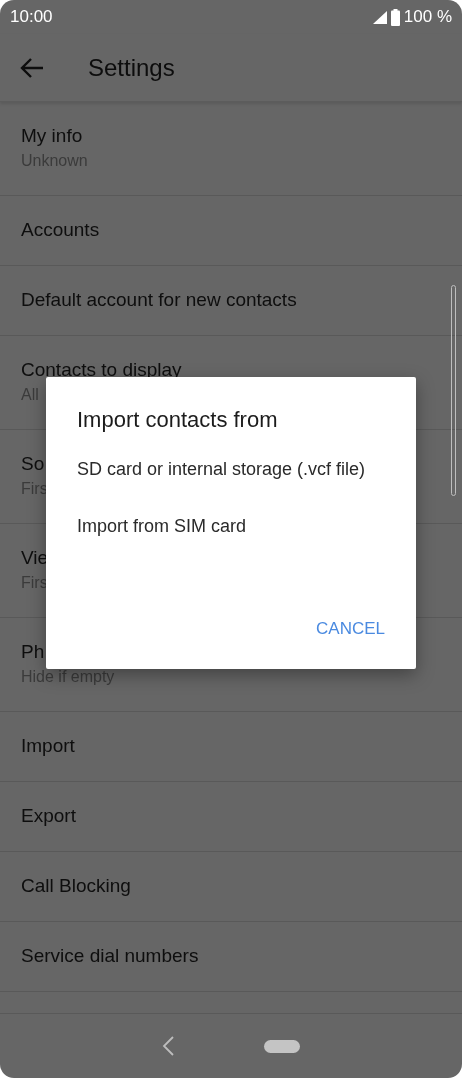 This screenshot has width=462, height=1078. What do you see at coordinates (395, 17) in the screenshot?
I see `battery-icon` at bounding box center [395, 17].